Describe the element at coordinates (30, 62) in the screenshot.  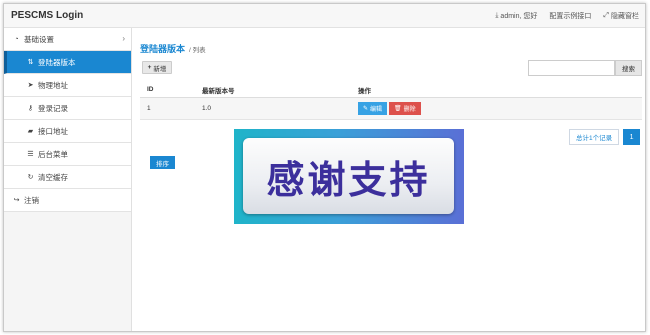
I see `sort-icon: ⇅` at that location.